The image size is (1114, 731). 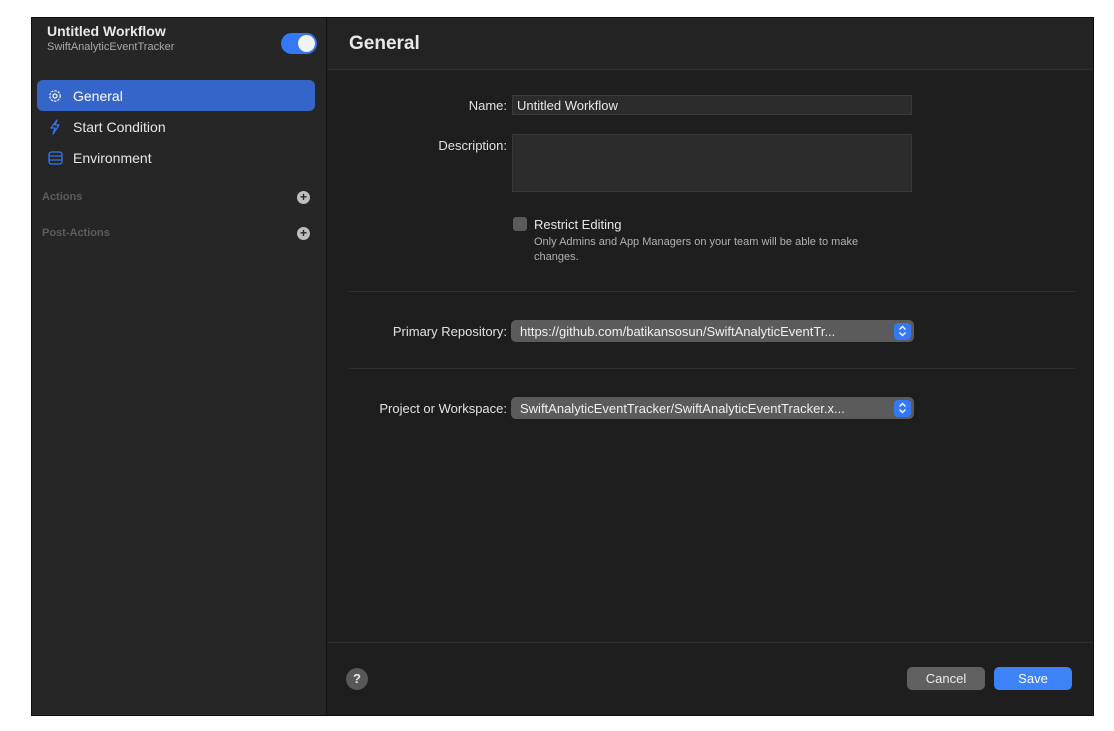 I want to click on gear-icon, so click(x=55, y=96).